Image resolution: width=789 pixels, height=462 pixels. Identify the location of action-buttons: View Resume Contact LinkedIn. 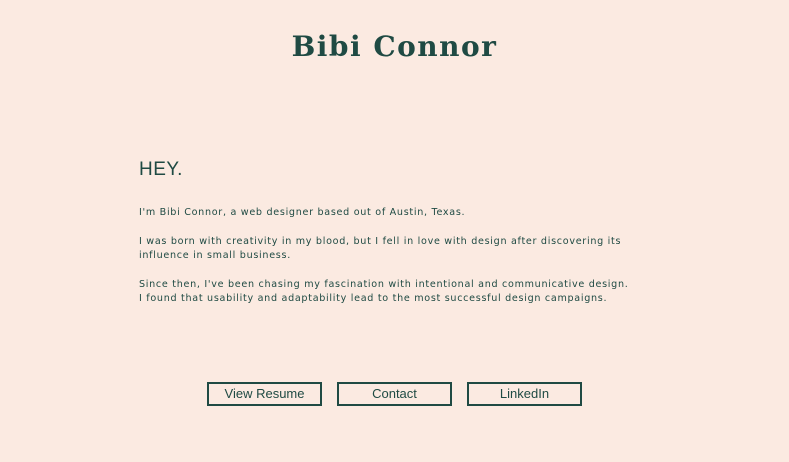
(394, 394).